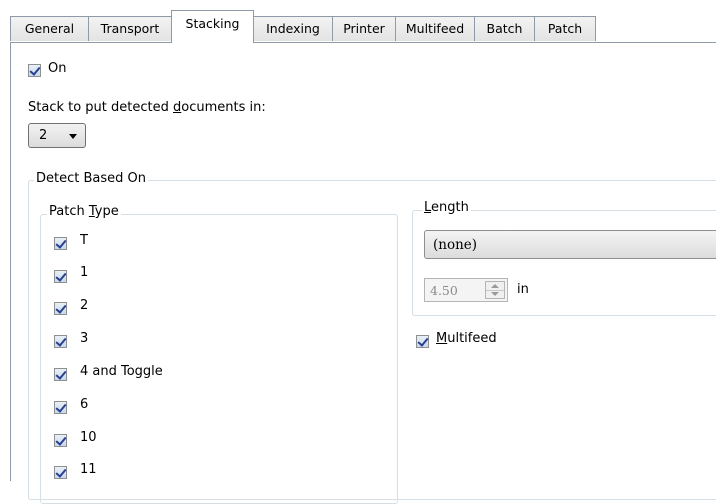 The image size is (716, 504). I want to click on on-checkbox, so click(34, 70).